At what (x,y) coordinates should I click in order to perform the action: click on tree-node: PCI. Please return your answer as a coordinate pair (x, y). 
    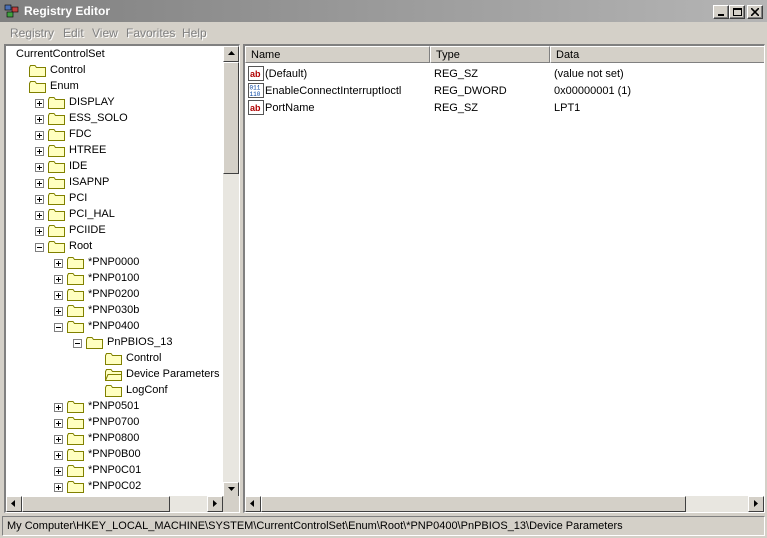
    Looking at the image, I should click on (113, 199).